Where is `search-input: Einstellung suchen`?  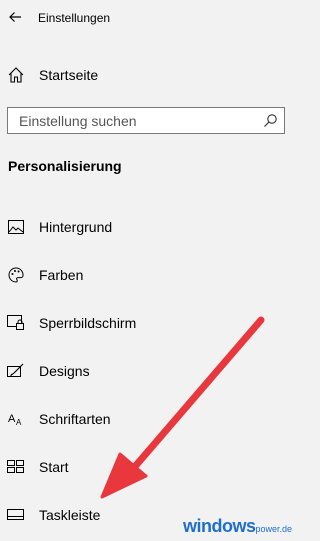
search-input: Einstellung suchen is located at coordinates (146, 120).